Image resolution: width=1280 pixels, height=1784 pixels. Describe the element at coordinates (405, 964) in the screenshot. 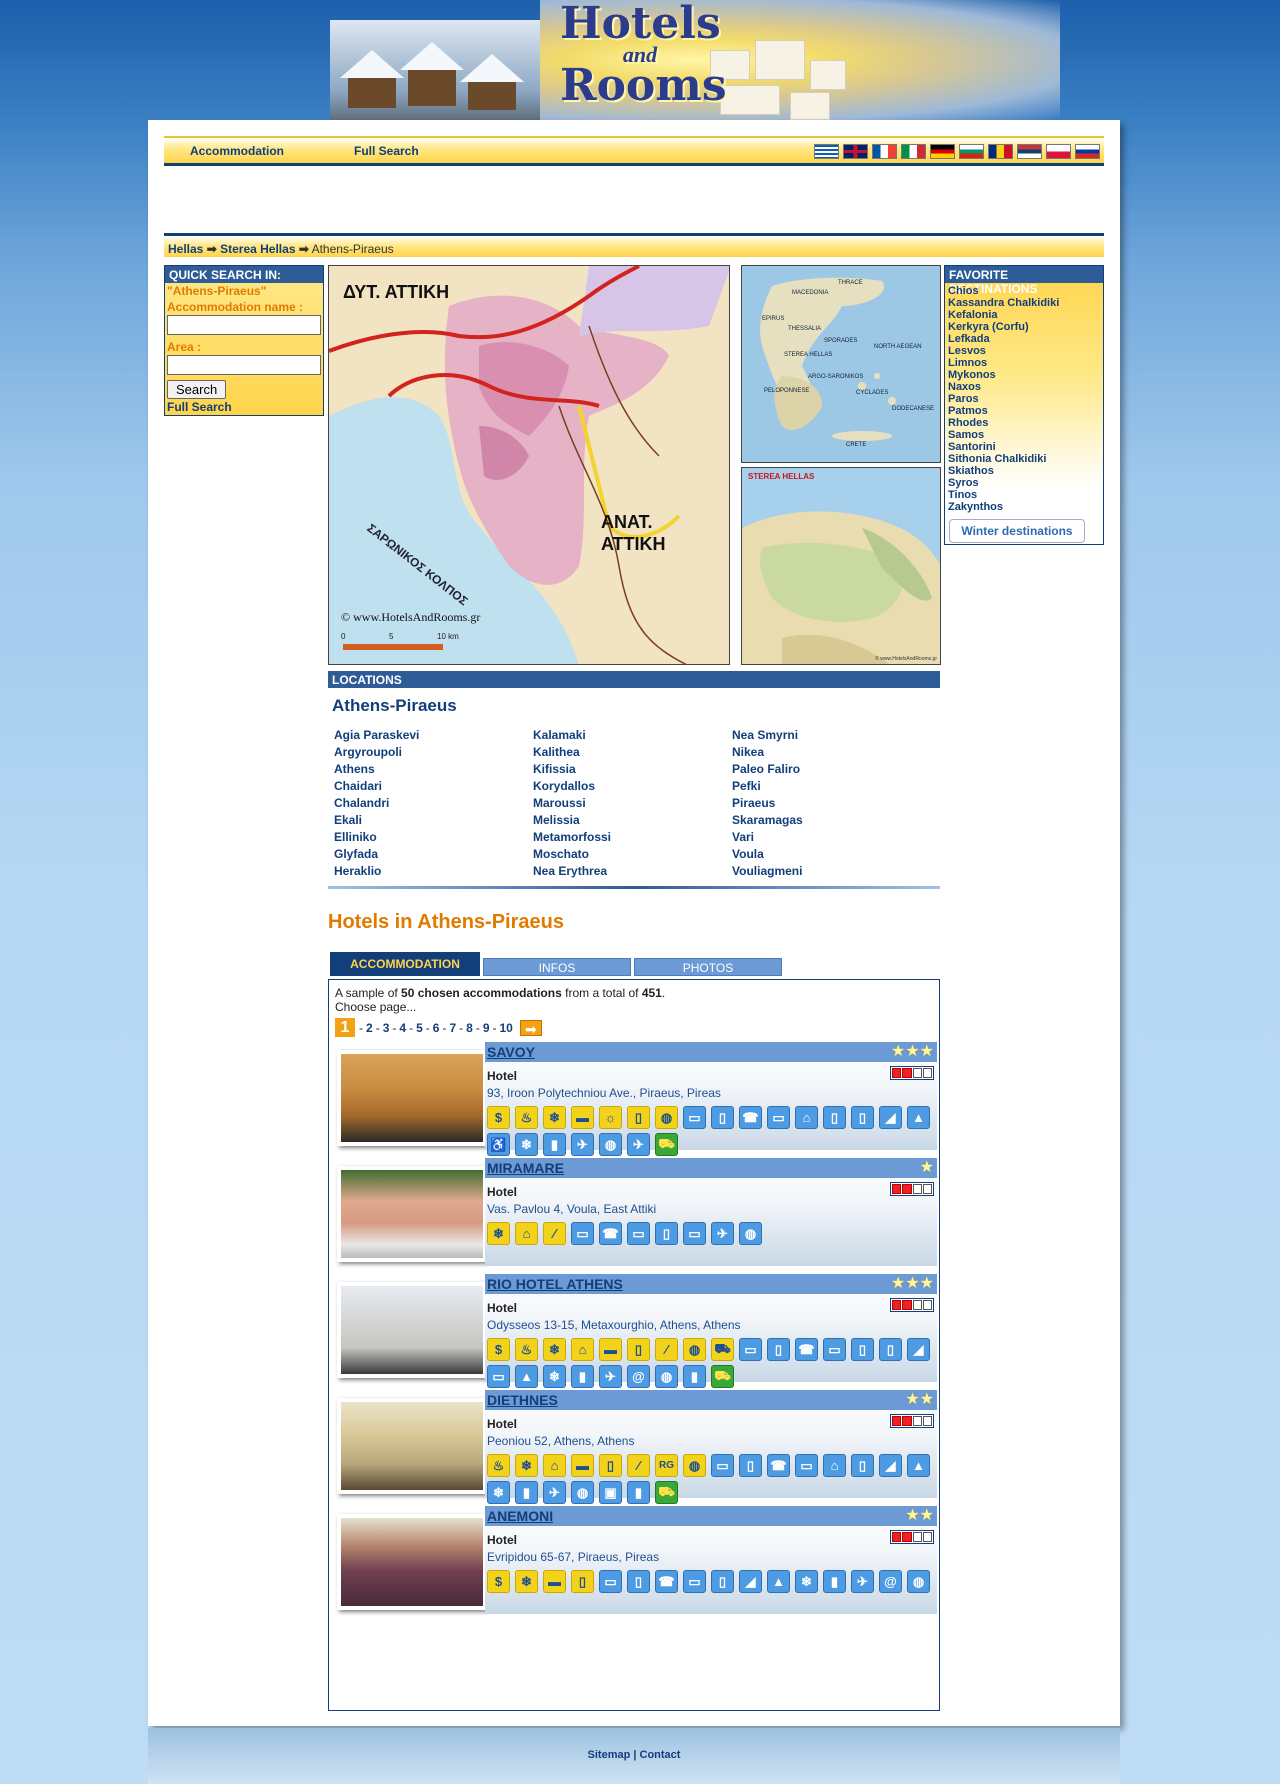

I see `tab-accommodation: ACCOMMODATION` at that location.